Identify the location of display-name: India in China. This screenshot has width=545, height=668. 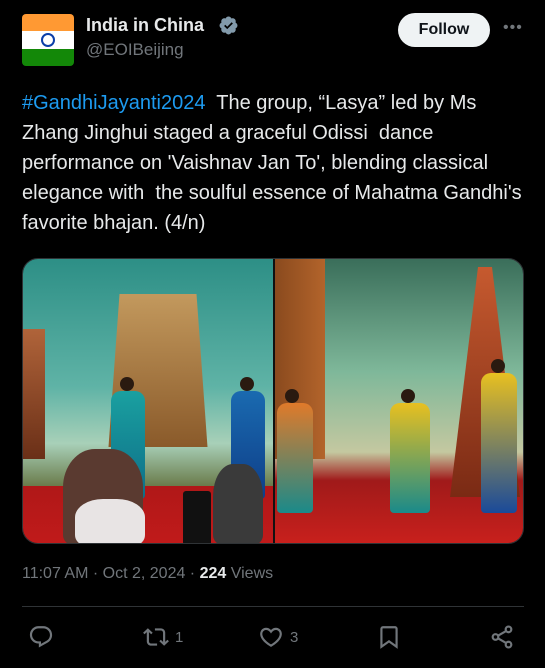
(145, 25).